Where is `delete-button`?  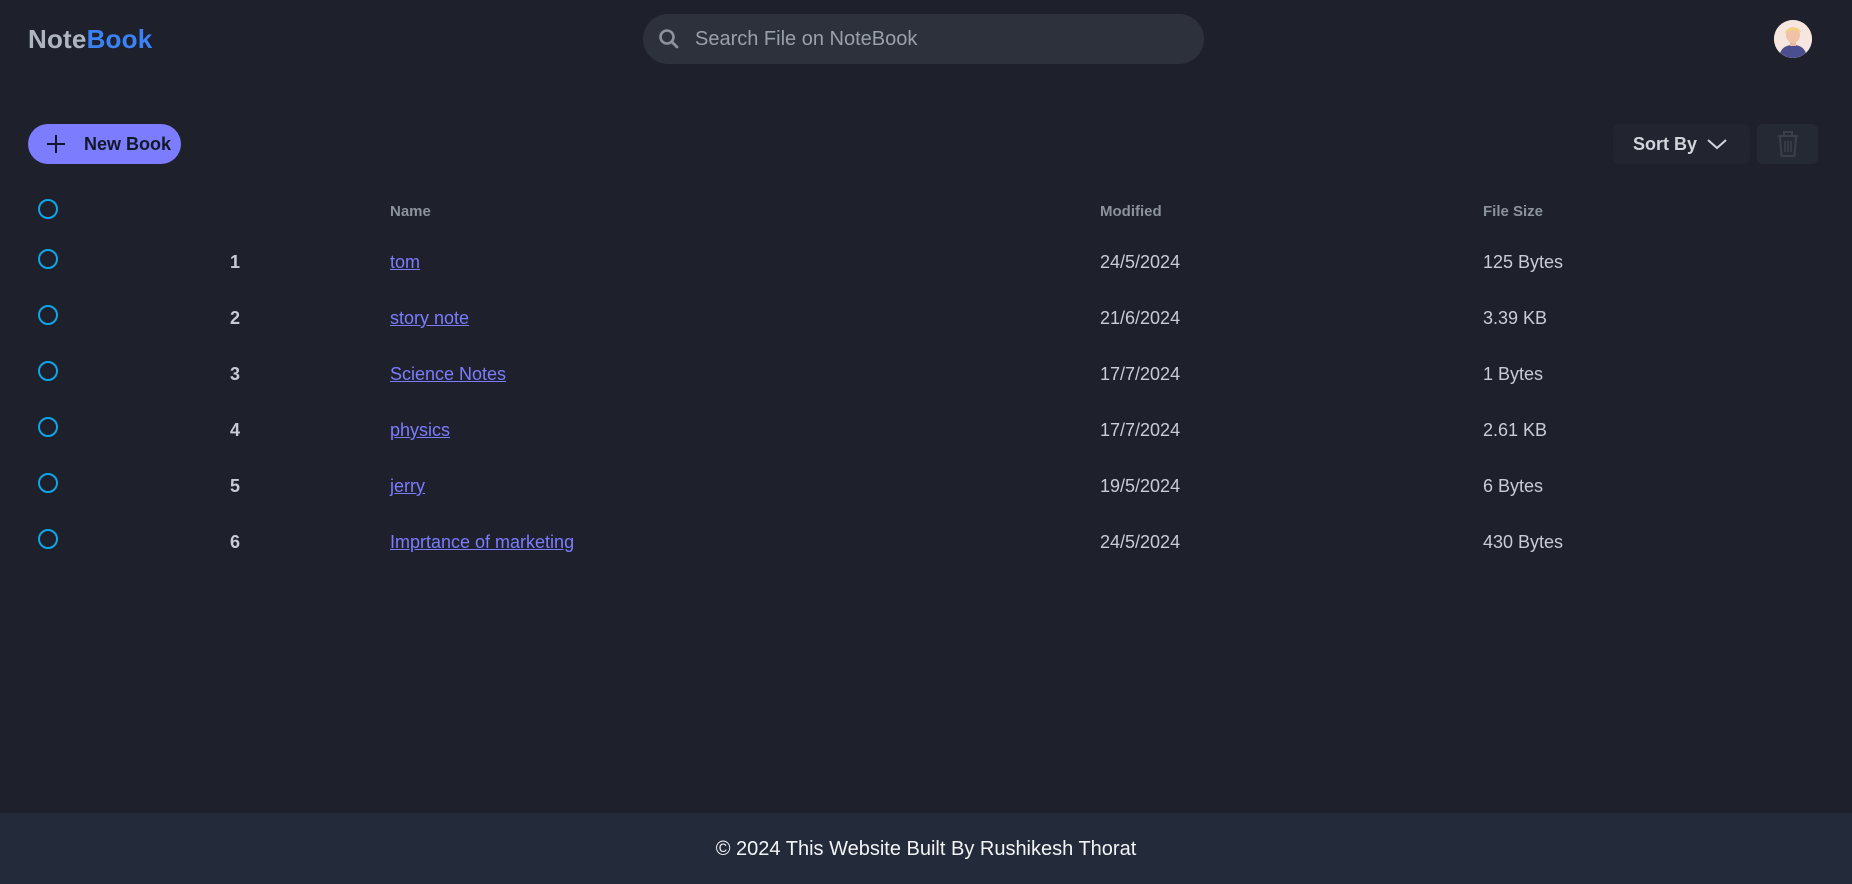
delete-button is located at coordinates (1787, 144).